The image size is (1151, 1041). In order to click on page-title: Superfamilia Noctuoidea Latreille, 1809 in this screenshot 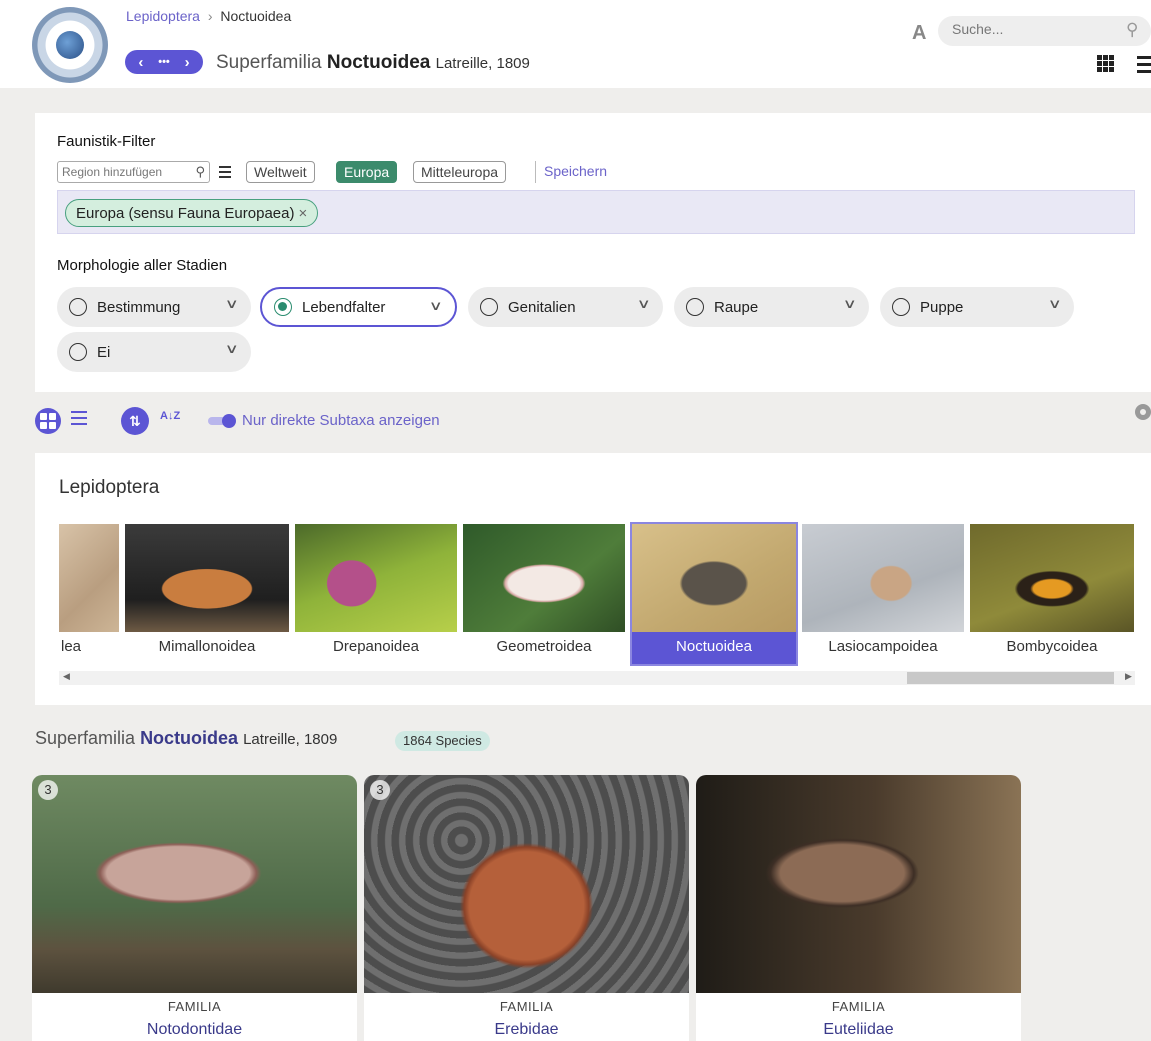, I will do `click(373, 63)`.